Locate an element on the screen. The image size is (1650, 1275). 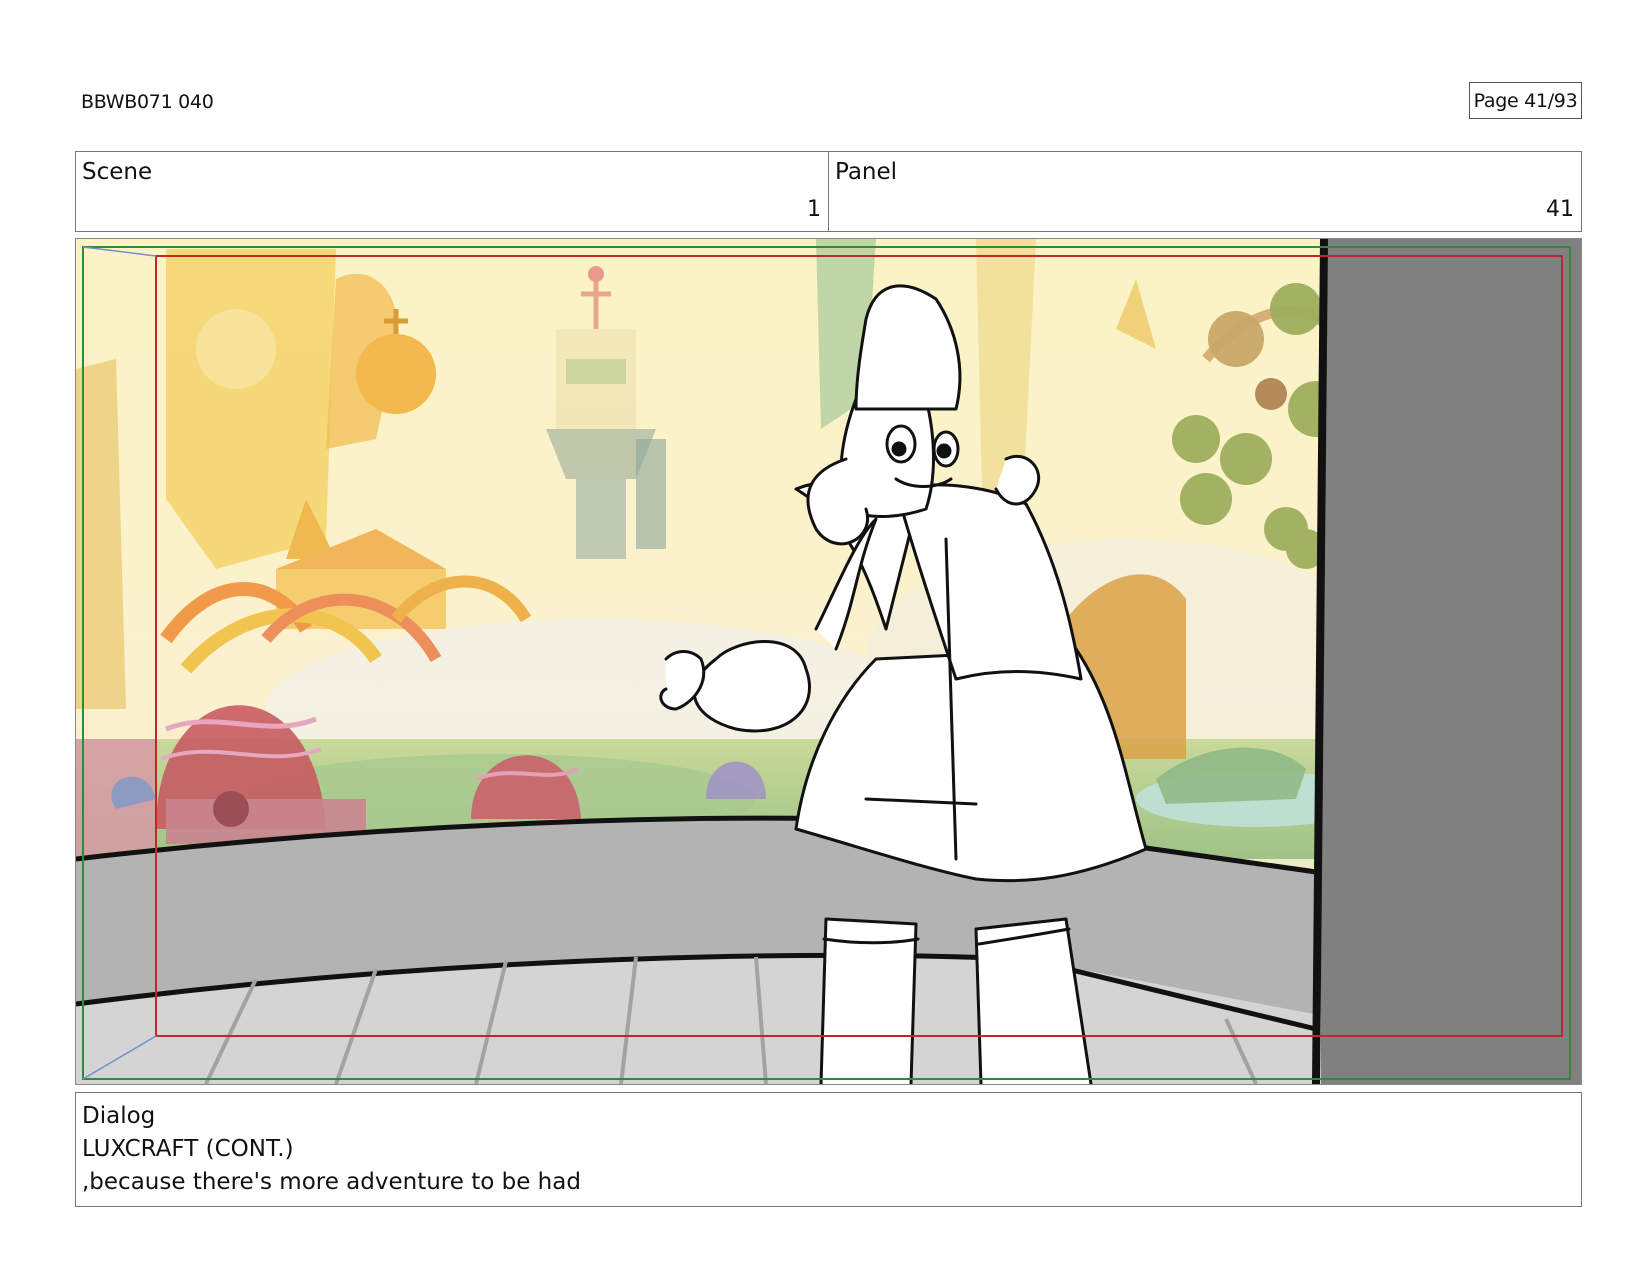
panel-value: 41 is located at coordinates (1560, 209).